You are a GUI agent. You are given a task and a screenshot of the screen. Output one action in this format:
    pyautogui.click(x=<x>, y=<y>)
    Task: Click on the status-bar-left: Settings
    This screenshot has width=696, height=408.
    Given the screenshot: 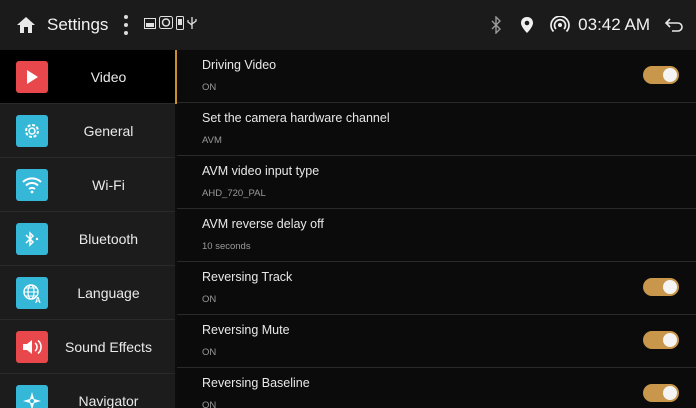 What is the action you would take?
    pyautogui.click(x=99, y=25)
    